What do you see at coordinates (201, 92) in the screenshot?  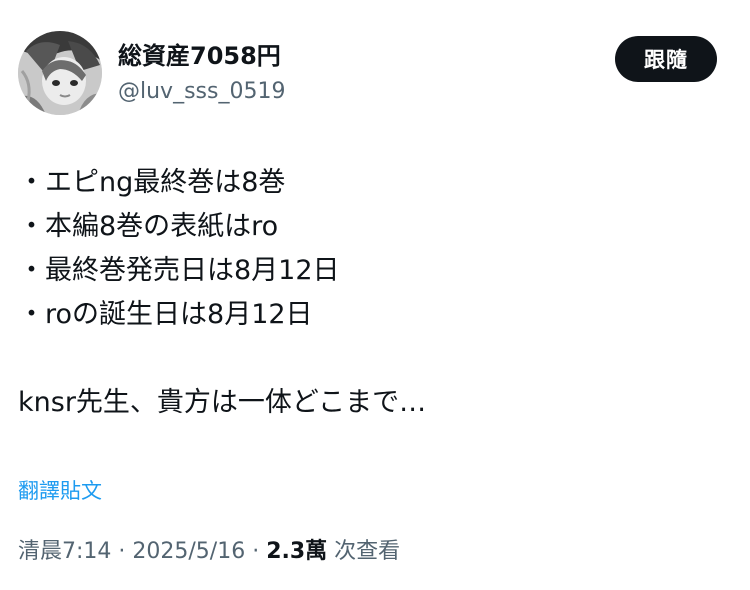 I see `user-handle: @luv_sss_0519` at bounding box center [201, 92].